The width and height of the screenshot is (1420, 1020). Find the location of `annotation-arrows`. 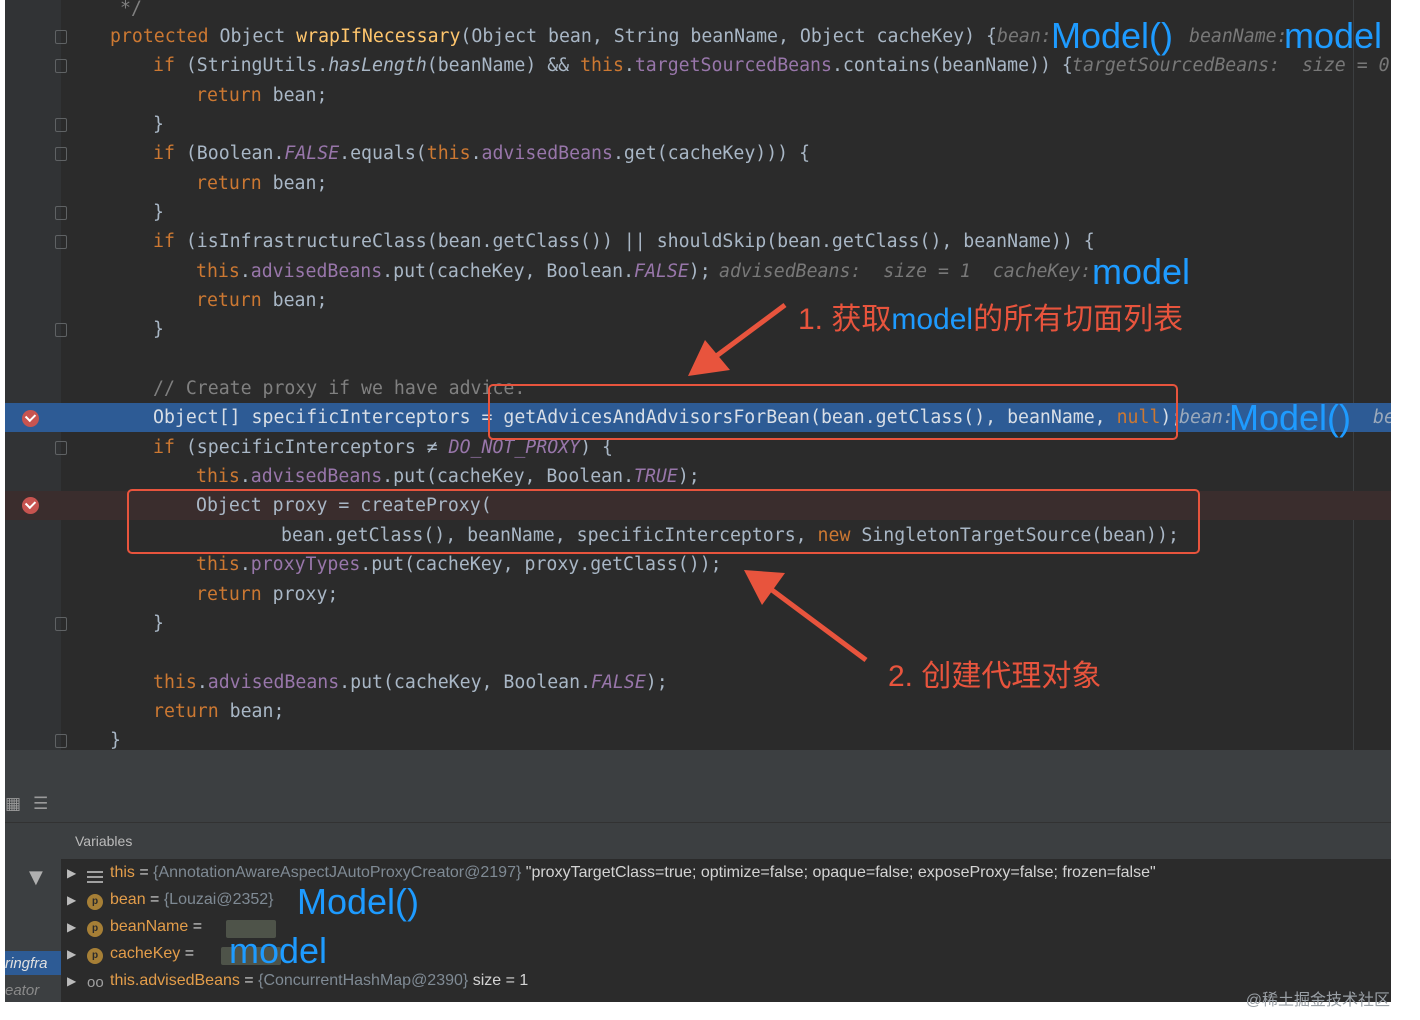

annotation-arrows is located at coordinates (778, 482).